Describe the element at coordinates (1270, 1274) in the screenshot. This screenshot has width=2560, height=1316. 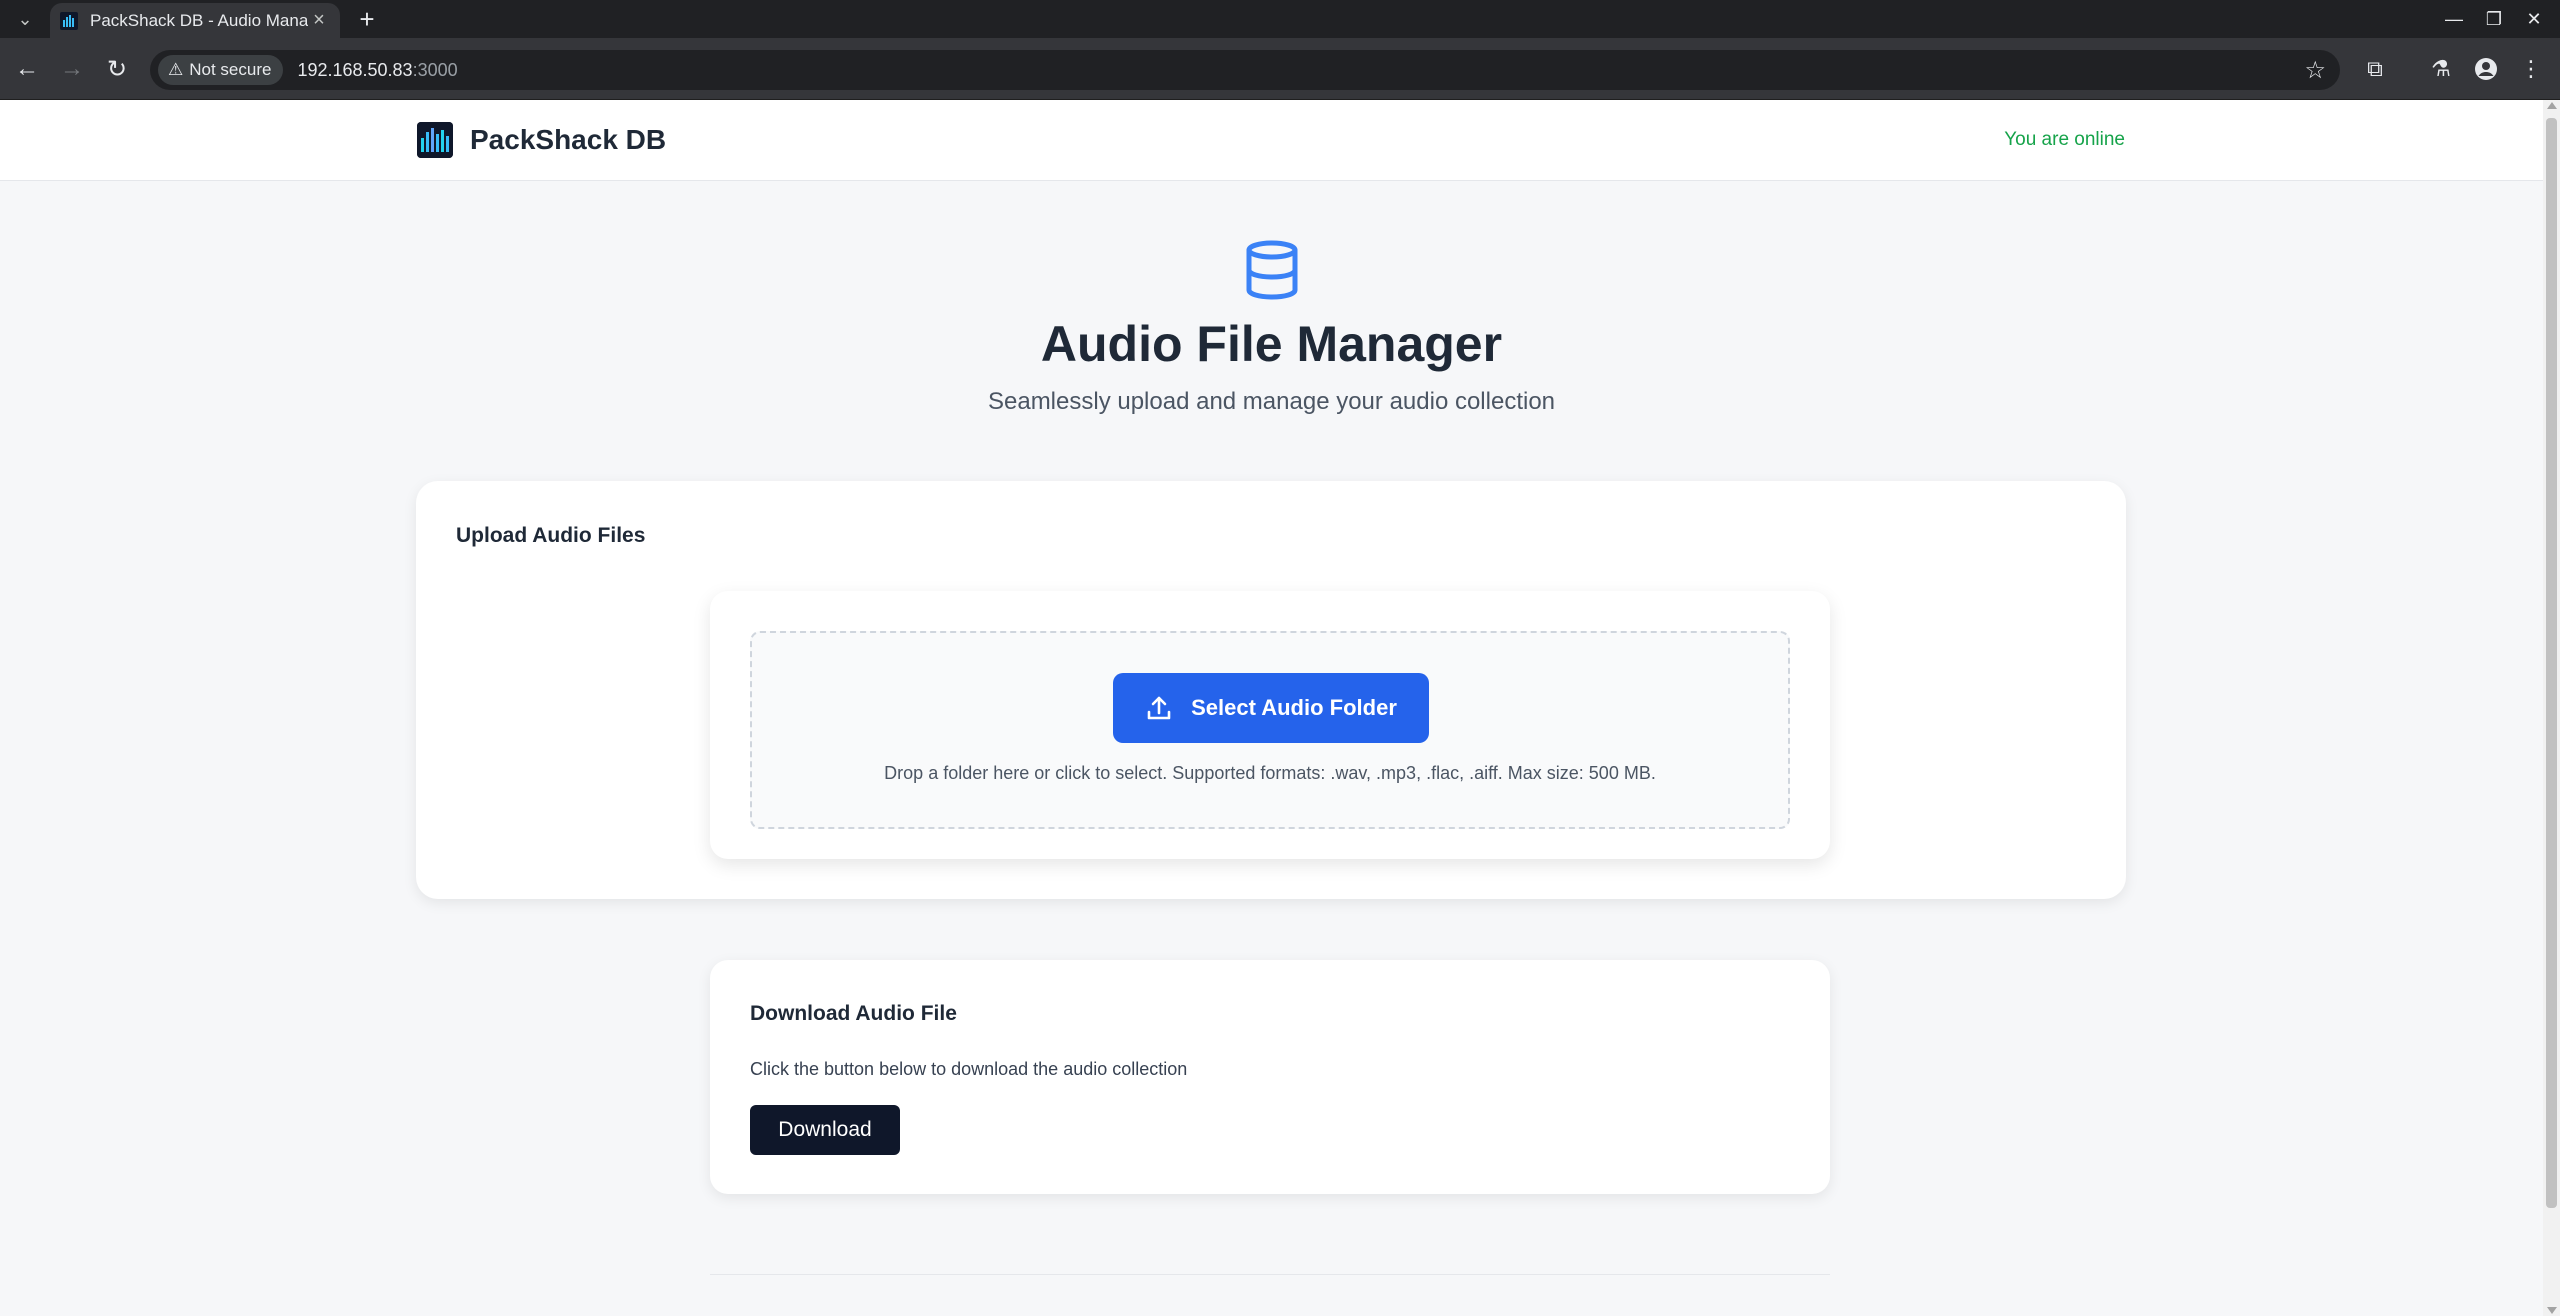
I see `footer-divider` at that location.